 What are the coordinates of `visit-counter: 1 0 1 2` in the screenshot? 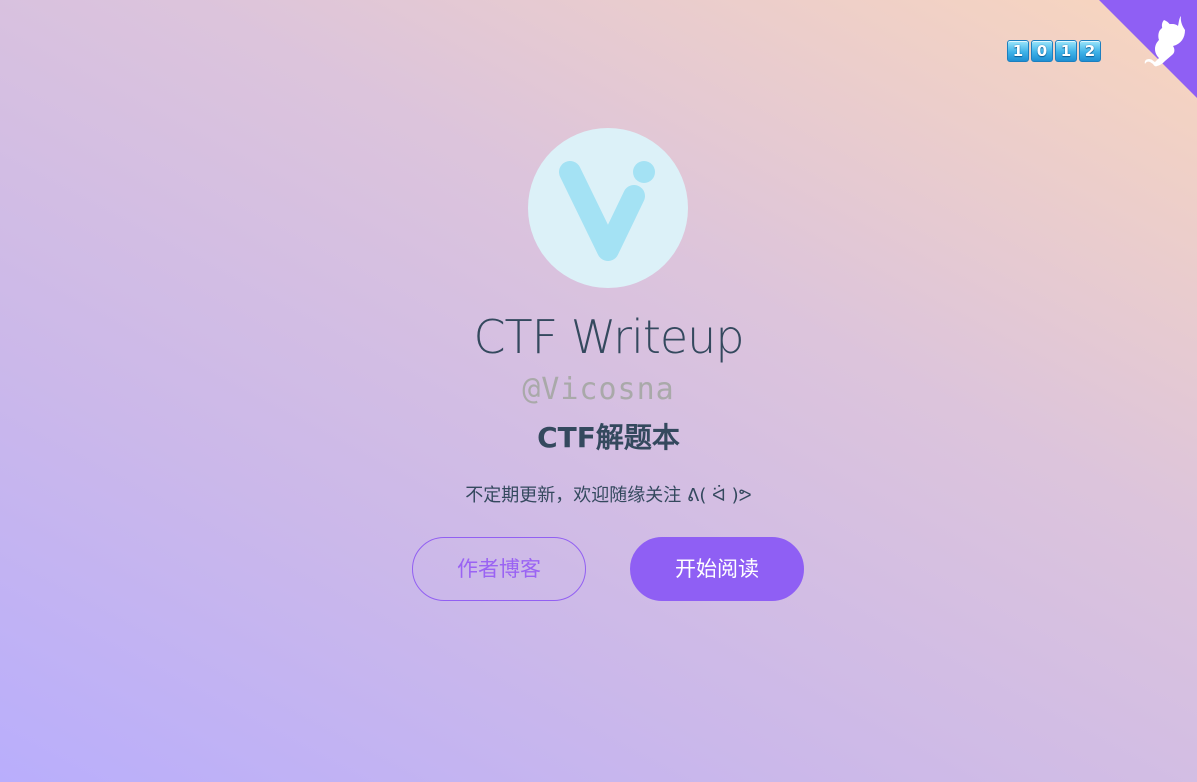 It's located at (1054, 51).